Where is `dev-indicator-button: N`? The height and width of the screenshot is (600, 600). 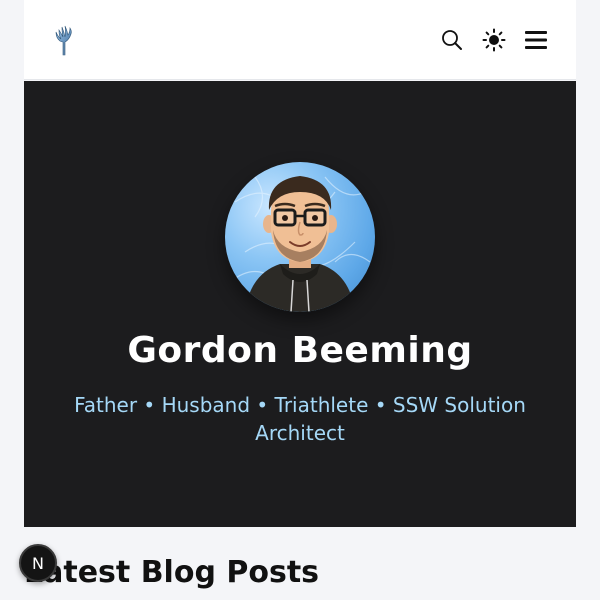
dev-indicator-button: N is located at coordinates (38, 563).